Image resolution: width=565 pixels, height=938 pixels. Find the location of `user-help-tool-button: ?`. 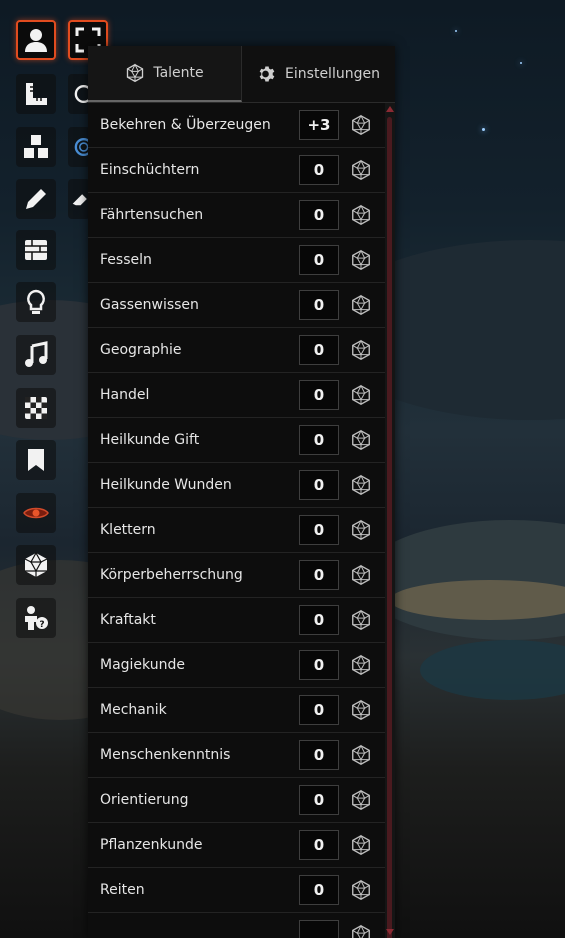

user-help-tool-button: ? is located at coordinates (36, 618).